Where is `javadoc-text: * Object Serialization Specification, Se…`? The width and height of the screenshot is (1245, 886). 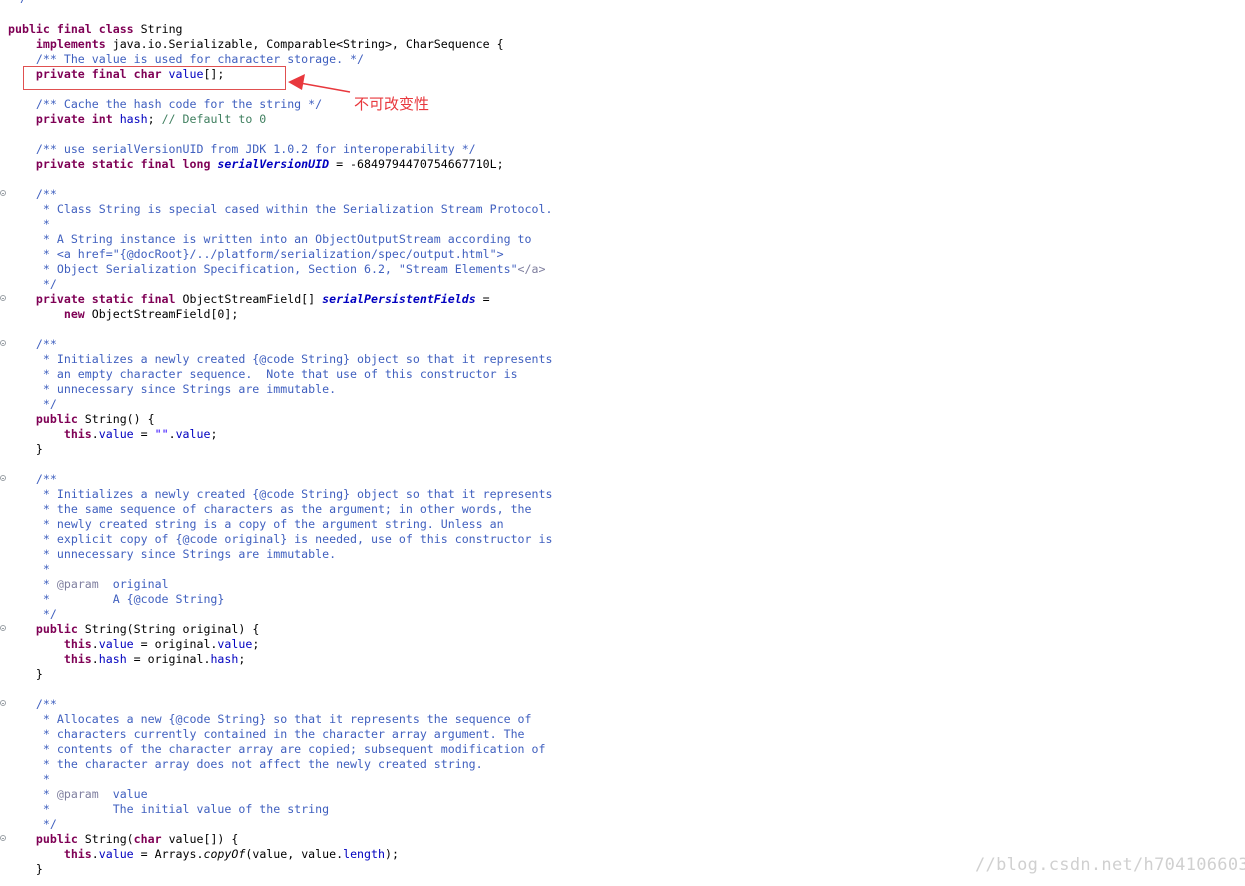 javadoc-text: * Object Serialization Specification, Se… is located at coordinates (276, 269).